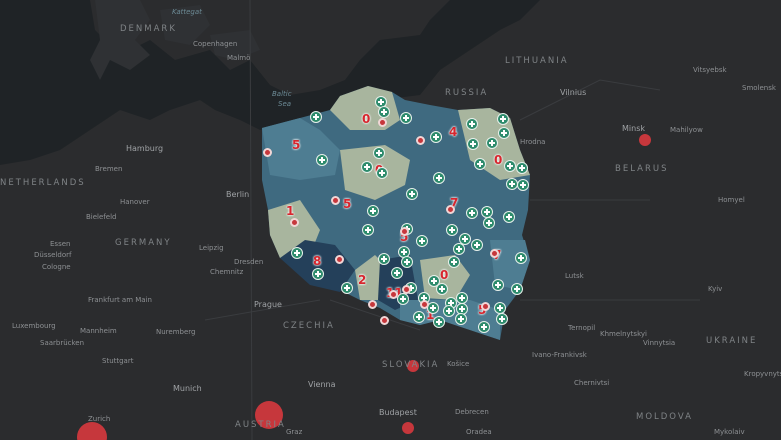 This screenshot has height=440, width=781. What do you see at coordinates (56, 267) in the screenshot?
I see `city-label: Cologne` at bounding box center [56, 267].